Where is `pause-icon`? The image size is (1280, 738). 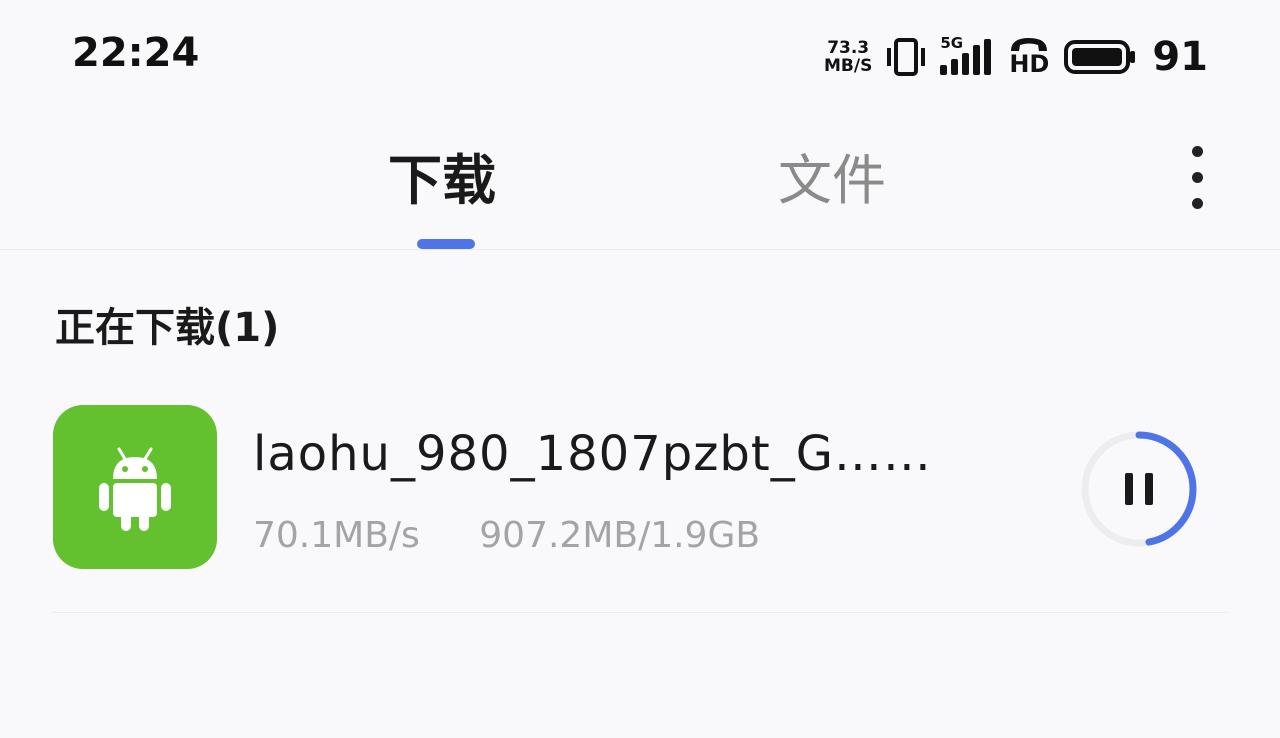
pause-icon is located at coordinates (1139, 489).